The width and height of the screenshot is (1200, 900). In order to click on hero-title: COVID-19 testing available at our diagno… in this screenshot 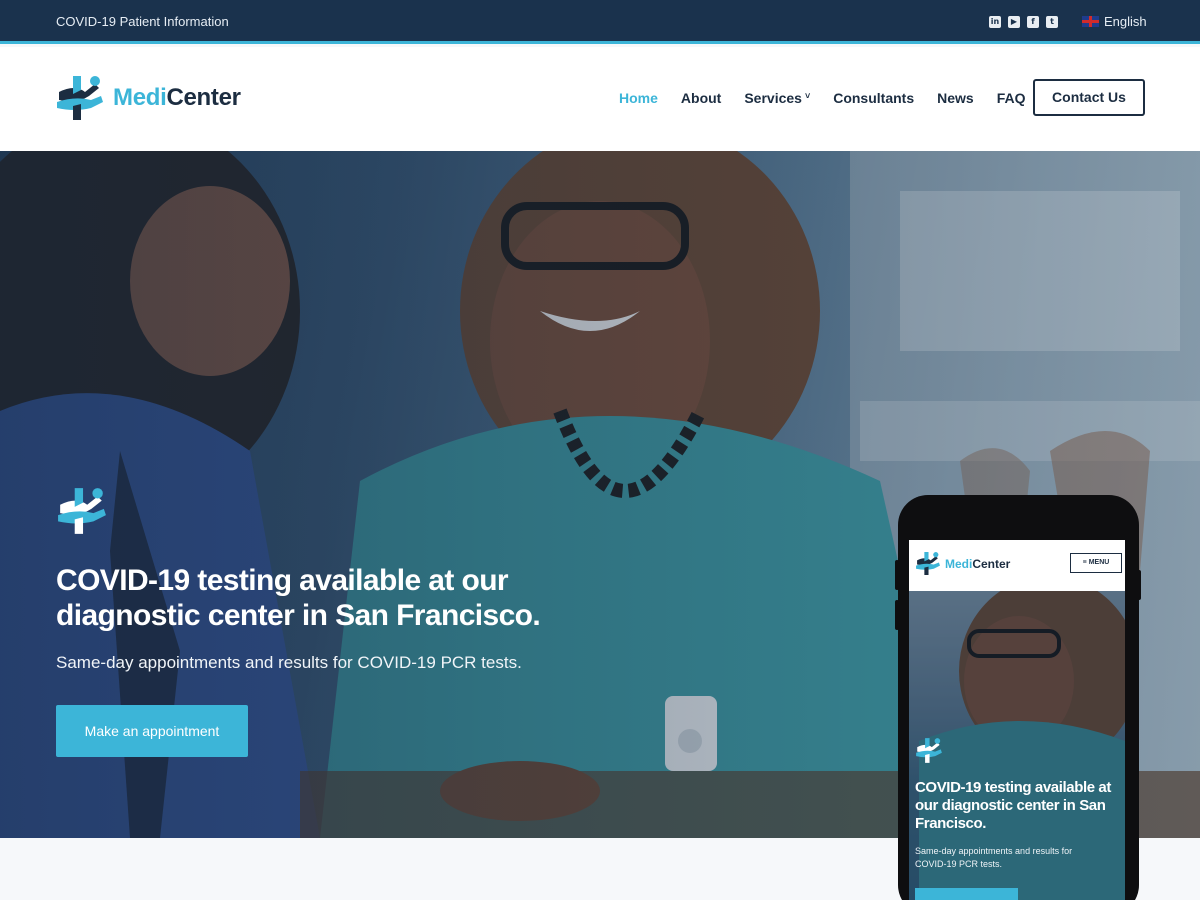, I will do `click(298, 598)`.